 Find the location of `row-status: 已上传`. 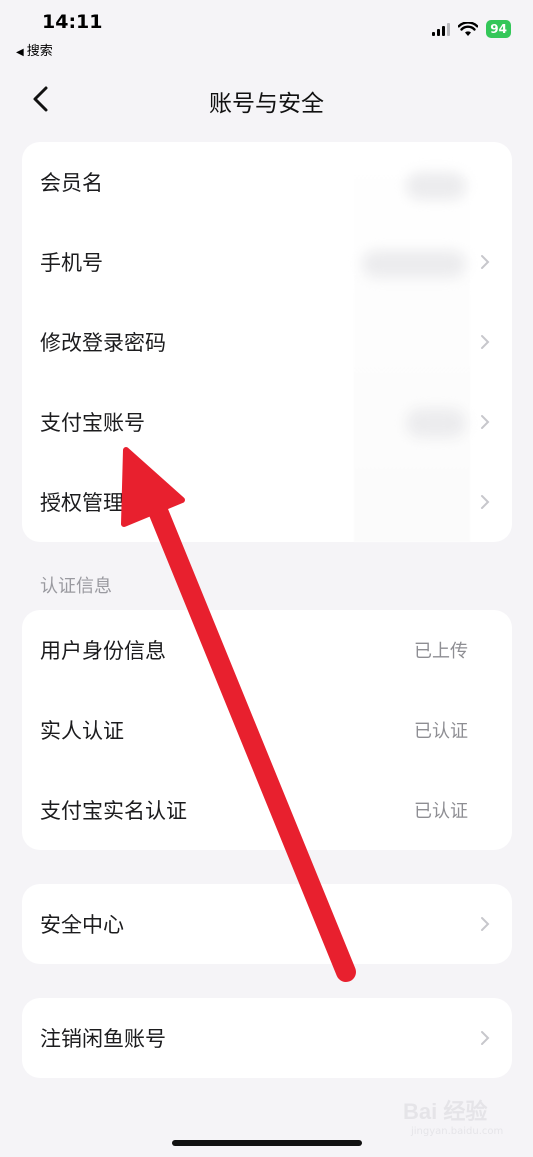

row-status: 已上传 is located at coordinates (441, 651).